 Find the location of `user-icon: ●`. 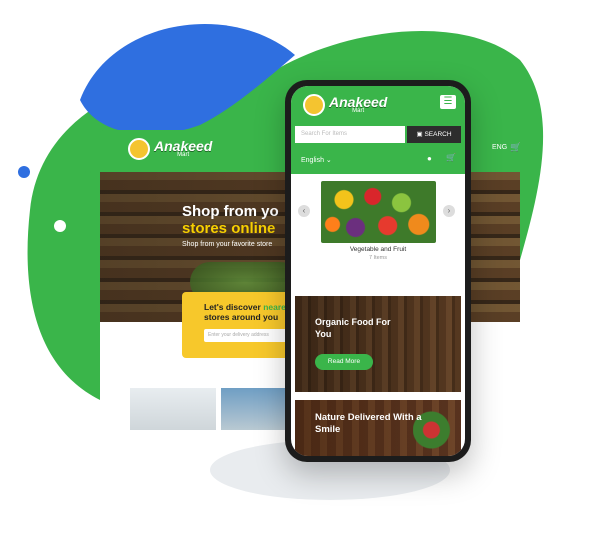

user-icon: ● is located at coordinates (429, 158).